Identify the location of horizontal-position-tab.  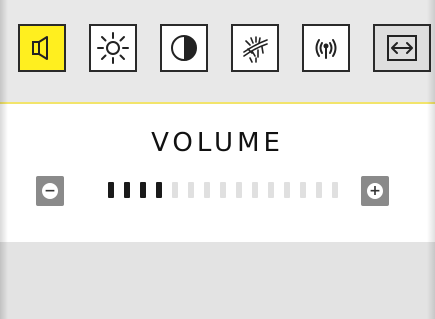
(402, 48).